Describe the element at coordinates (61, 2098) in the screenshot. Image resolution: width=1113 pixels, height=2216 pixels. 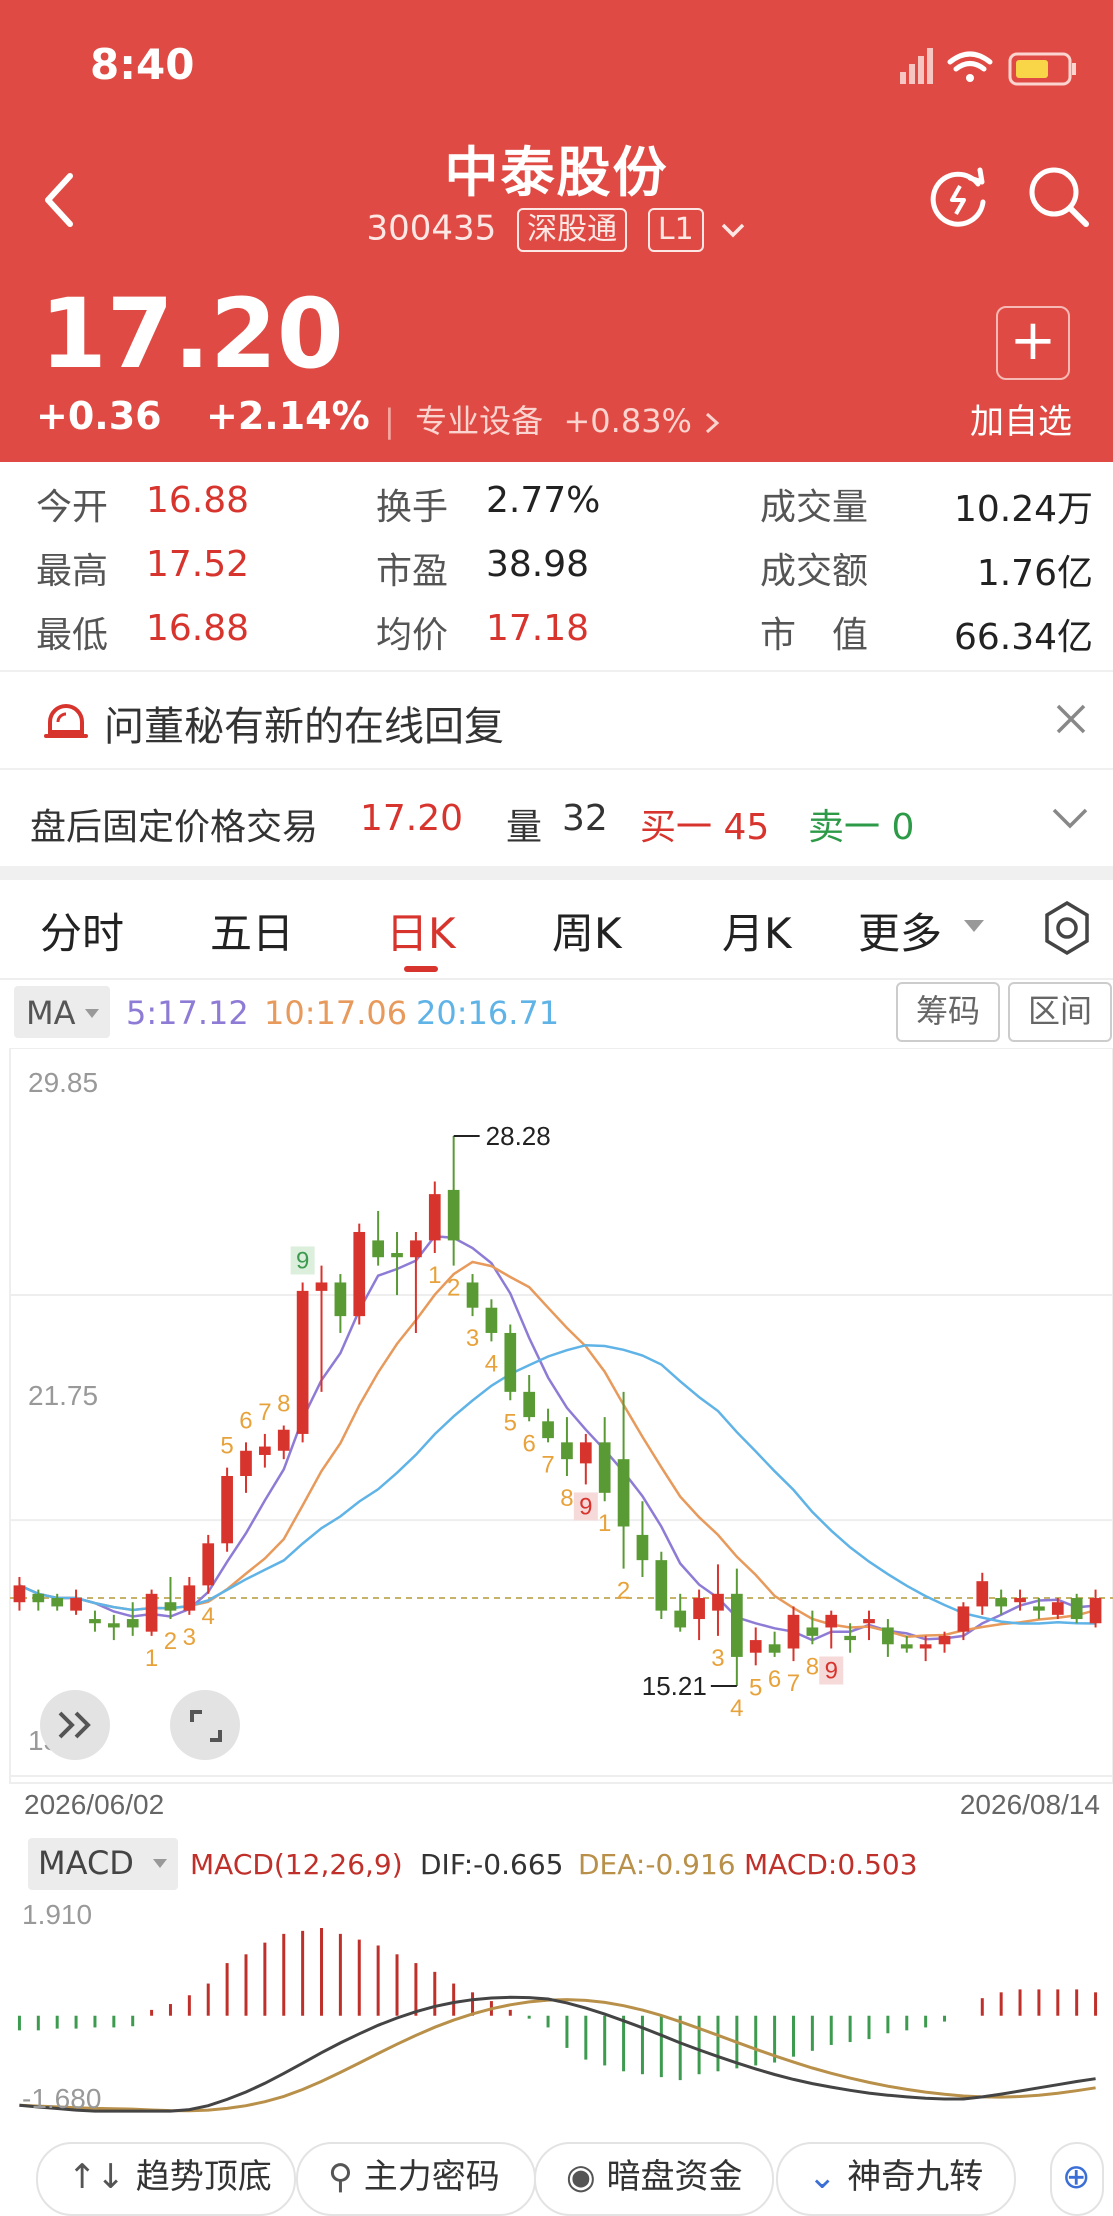
I see `macd-y-label: -1.680` at that location.